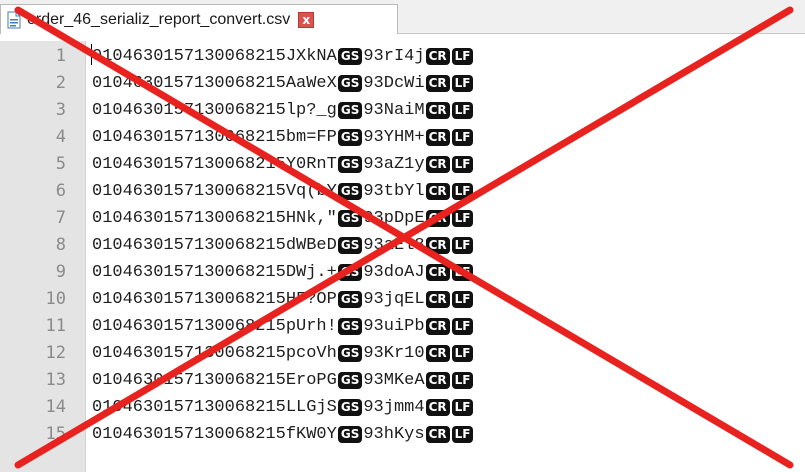 The height and width of the screenshot is (472, 805). I want to click on text-line: 4 0104630157130068215bm=FP GS 93YHM+ CR LF, so click(402, 137).